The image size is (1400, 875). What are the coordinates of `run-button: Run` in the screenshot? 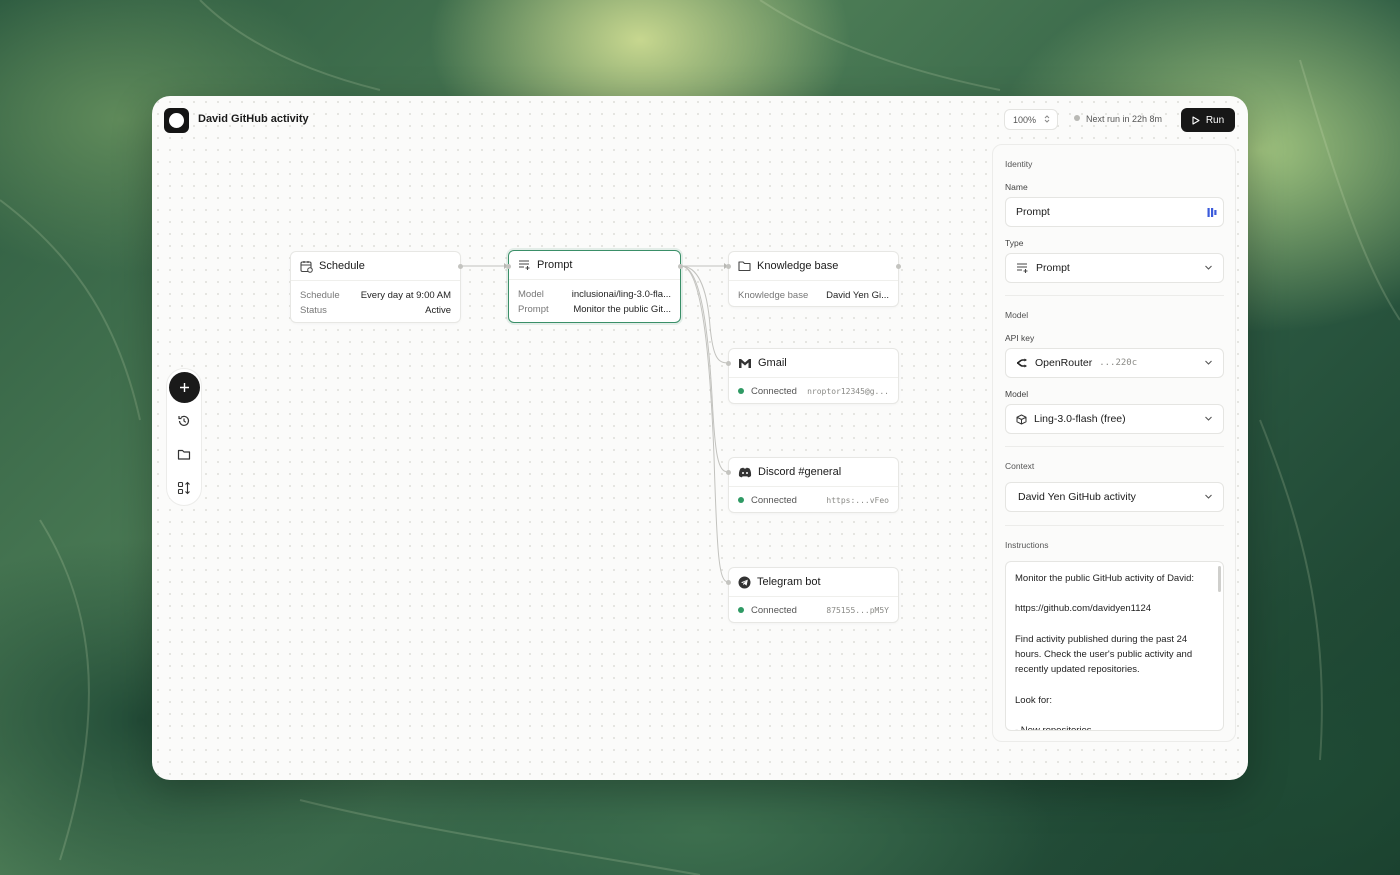 It's located at (1208, 120).